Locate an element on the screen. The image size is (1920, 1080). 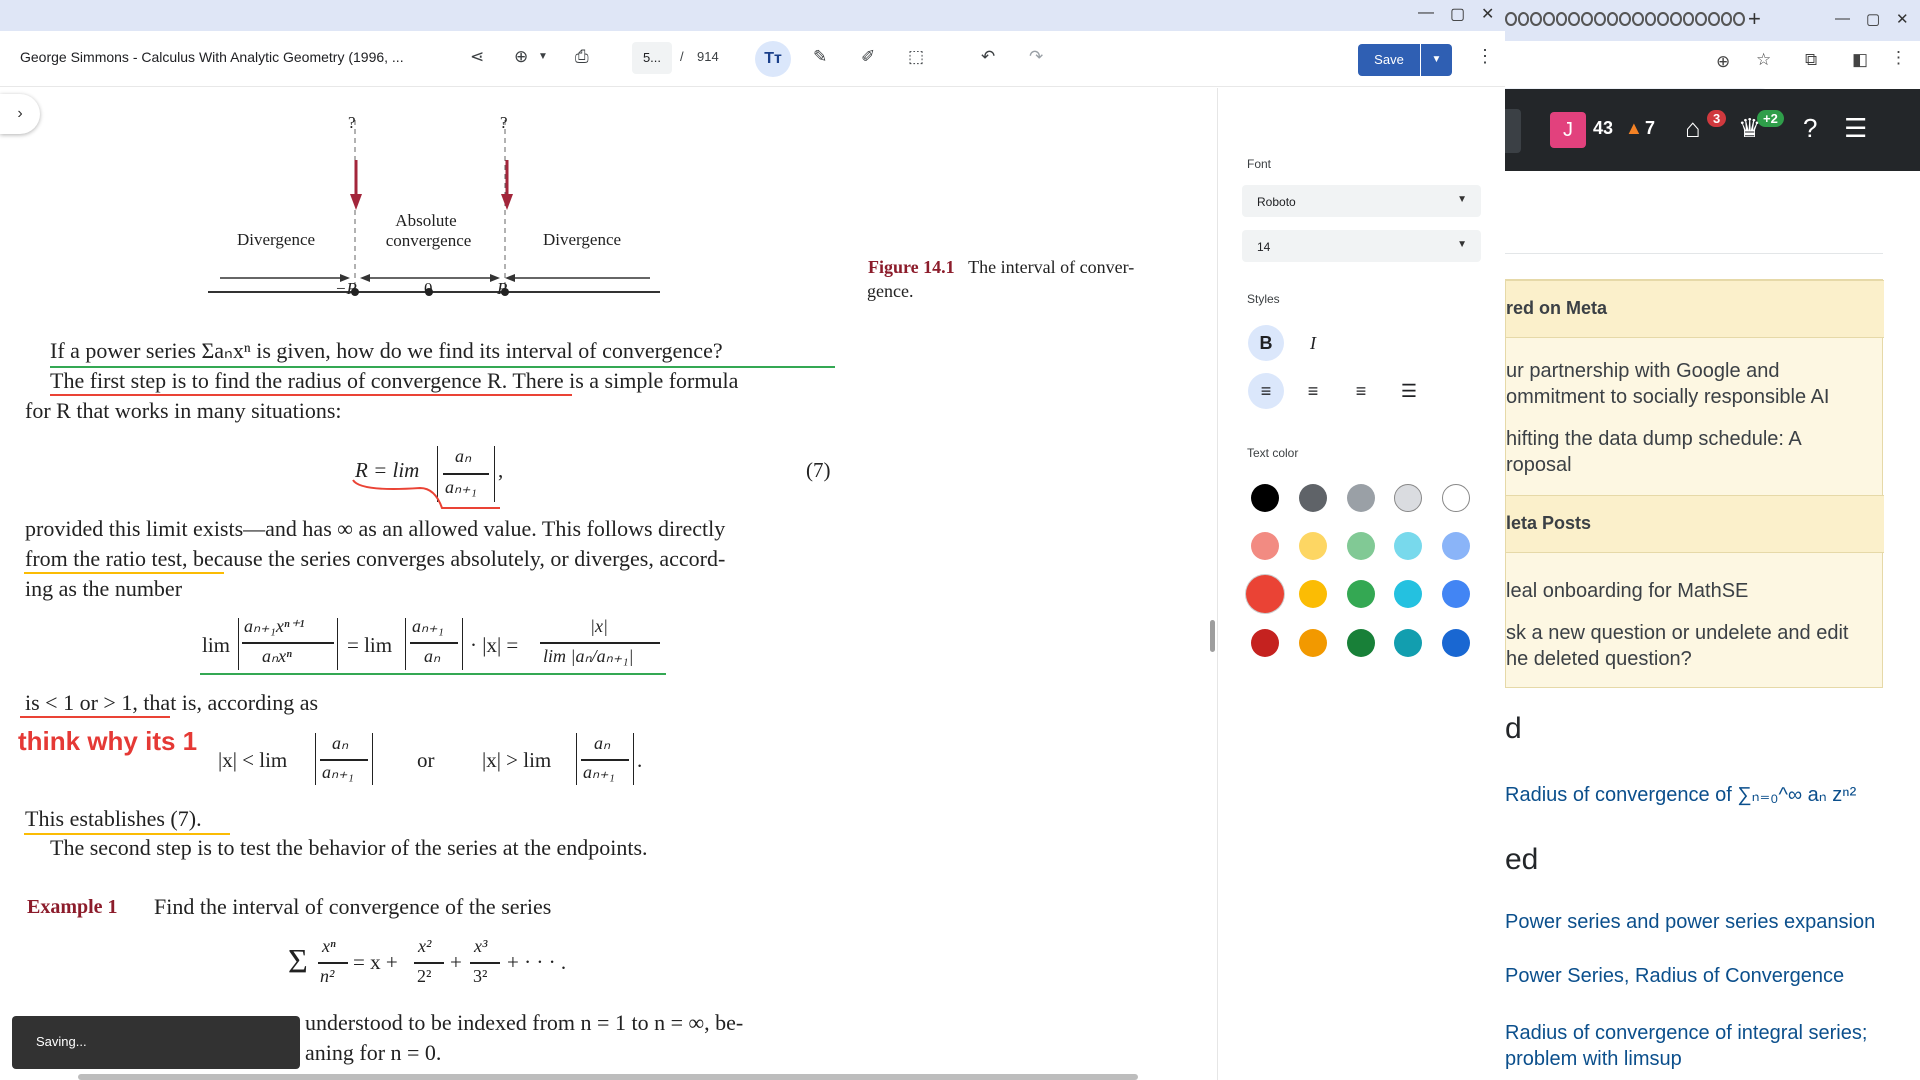
add-text-button: Tт is located at coordinates (773, 59).